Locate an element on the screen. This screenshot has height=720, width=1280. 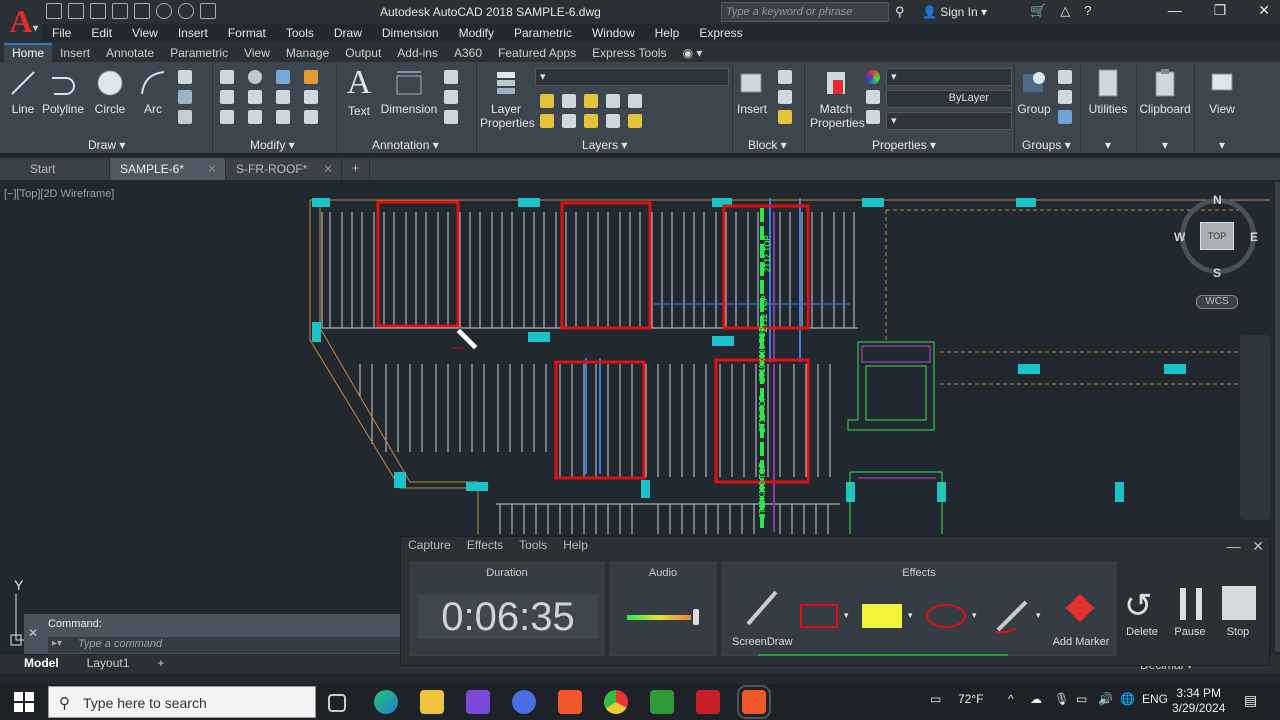
highlight-tool-dropdown-icon: ▾ is located at coordinates (910, 615).